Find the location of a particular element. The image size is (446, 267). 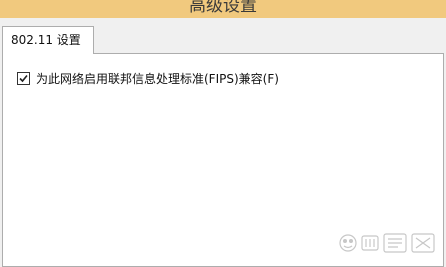

tab-80211-settings: 802.11 设置 is located at coordinates (48, 40).